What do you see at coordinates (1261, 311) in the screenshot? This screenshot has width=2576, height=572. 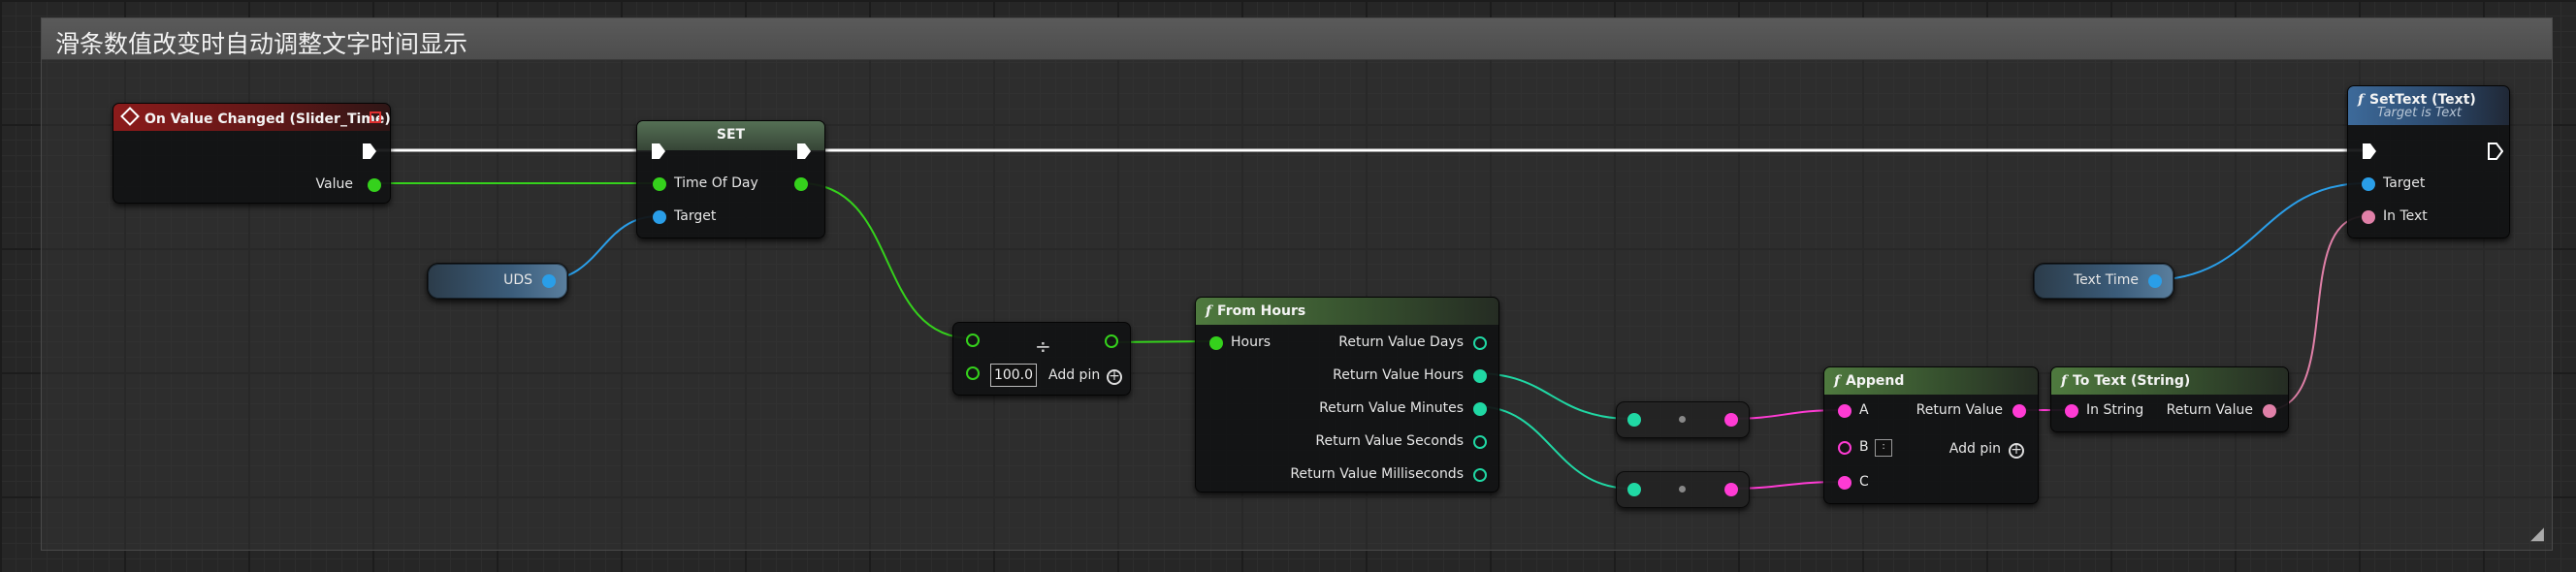 I see `from-hours-title: From Hours` at bounding box center [1261, 311].